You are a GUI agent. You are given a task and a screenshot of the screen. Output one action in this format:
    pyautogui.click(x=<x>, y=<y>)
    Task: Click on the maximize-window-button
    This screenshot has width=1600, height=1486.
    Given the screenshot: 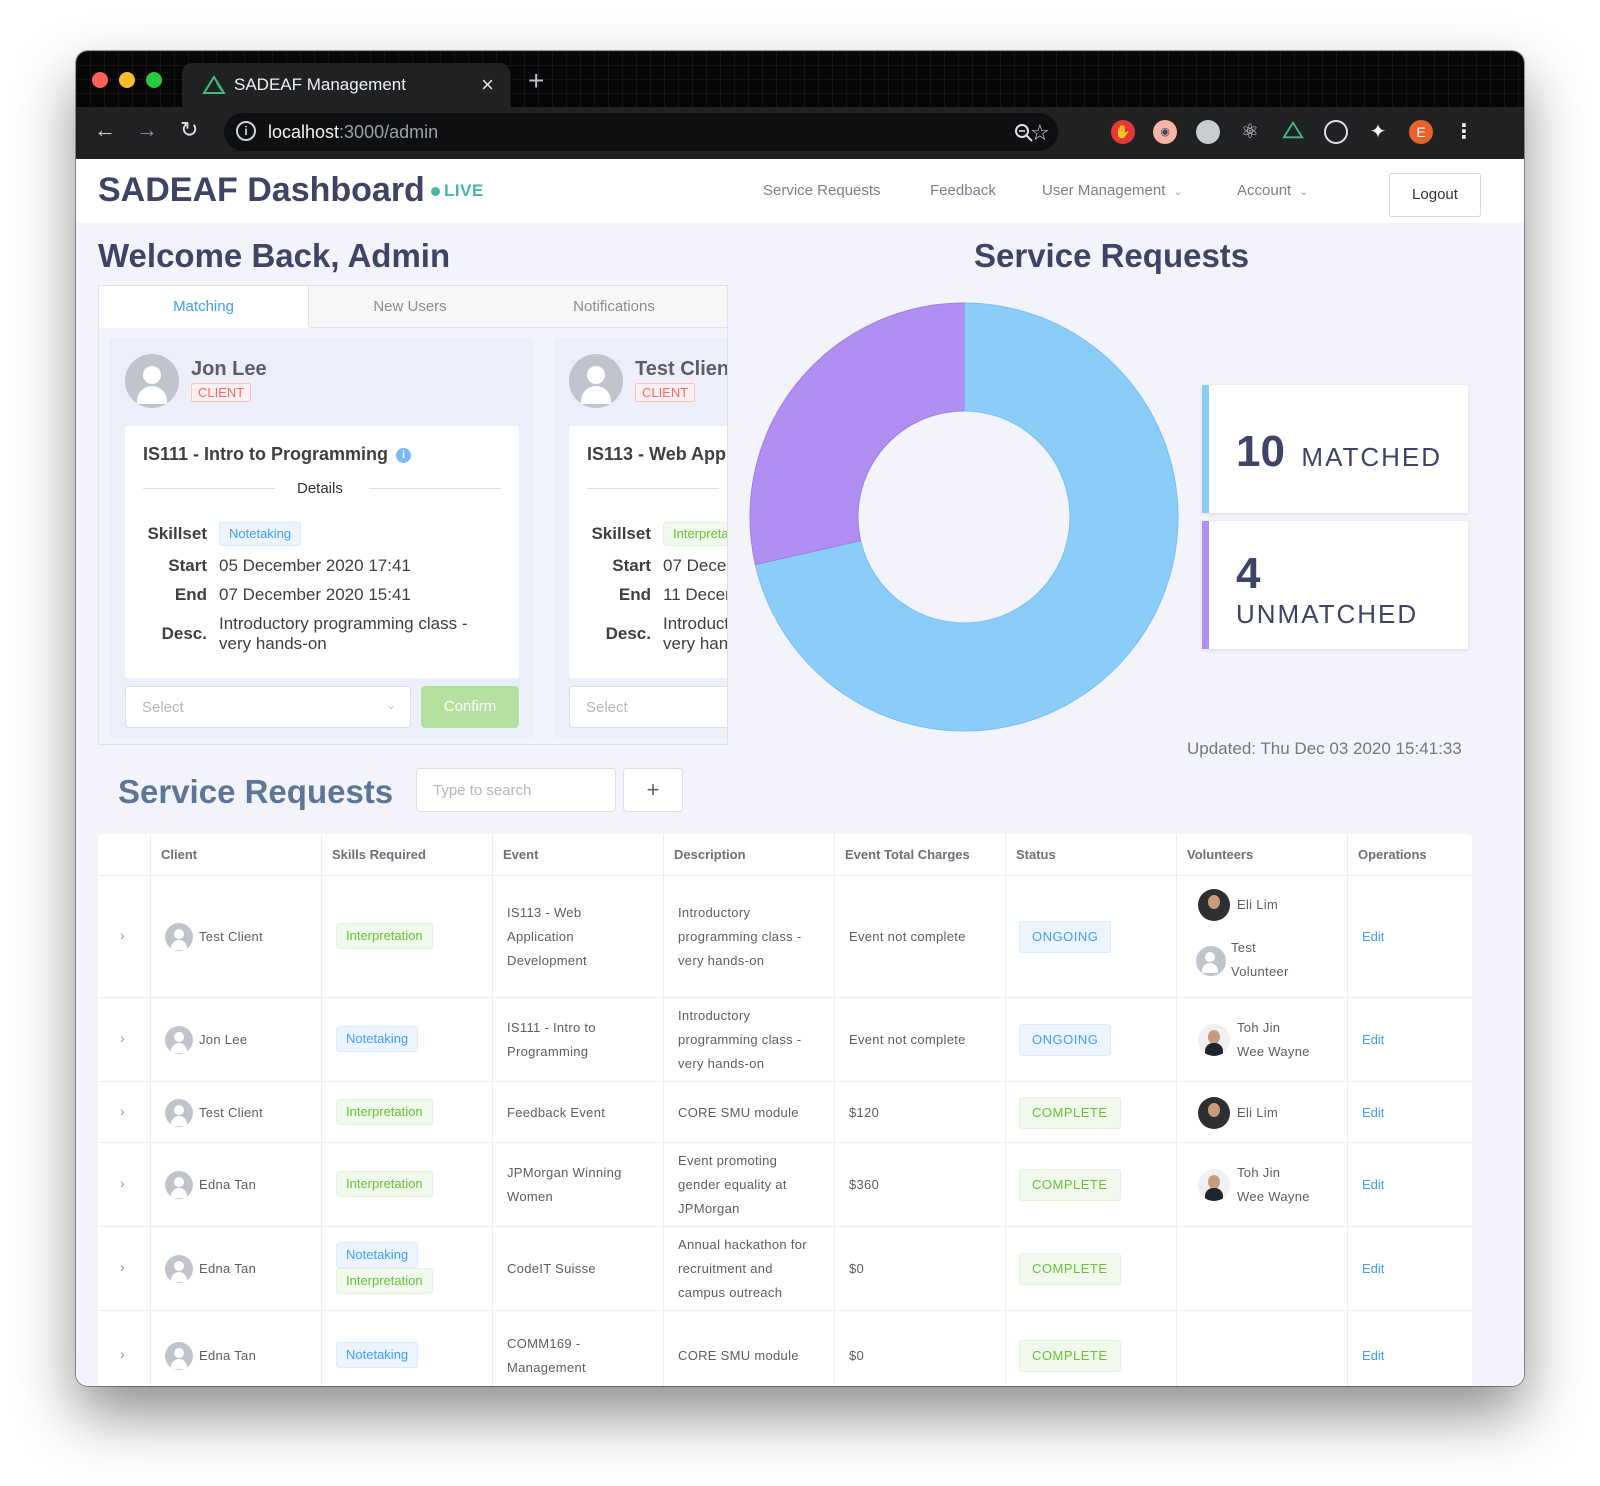 What is the action you would take?
    pyautogui.click(x=154, y=80)
    